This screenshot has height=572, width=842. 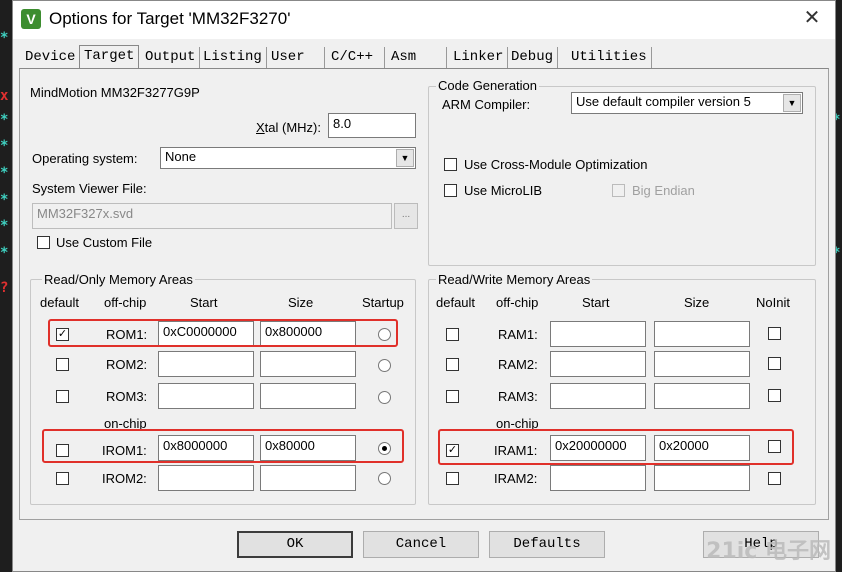 What do you see at coordinates (486, 104) in the screenshot?
I see `arm-compiler-label: ARM Compiler:` at bounding box center [486, 104].